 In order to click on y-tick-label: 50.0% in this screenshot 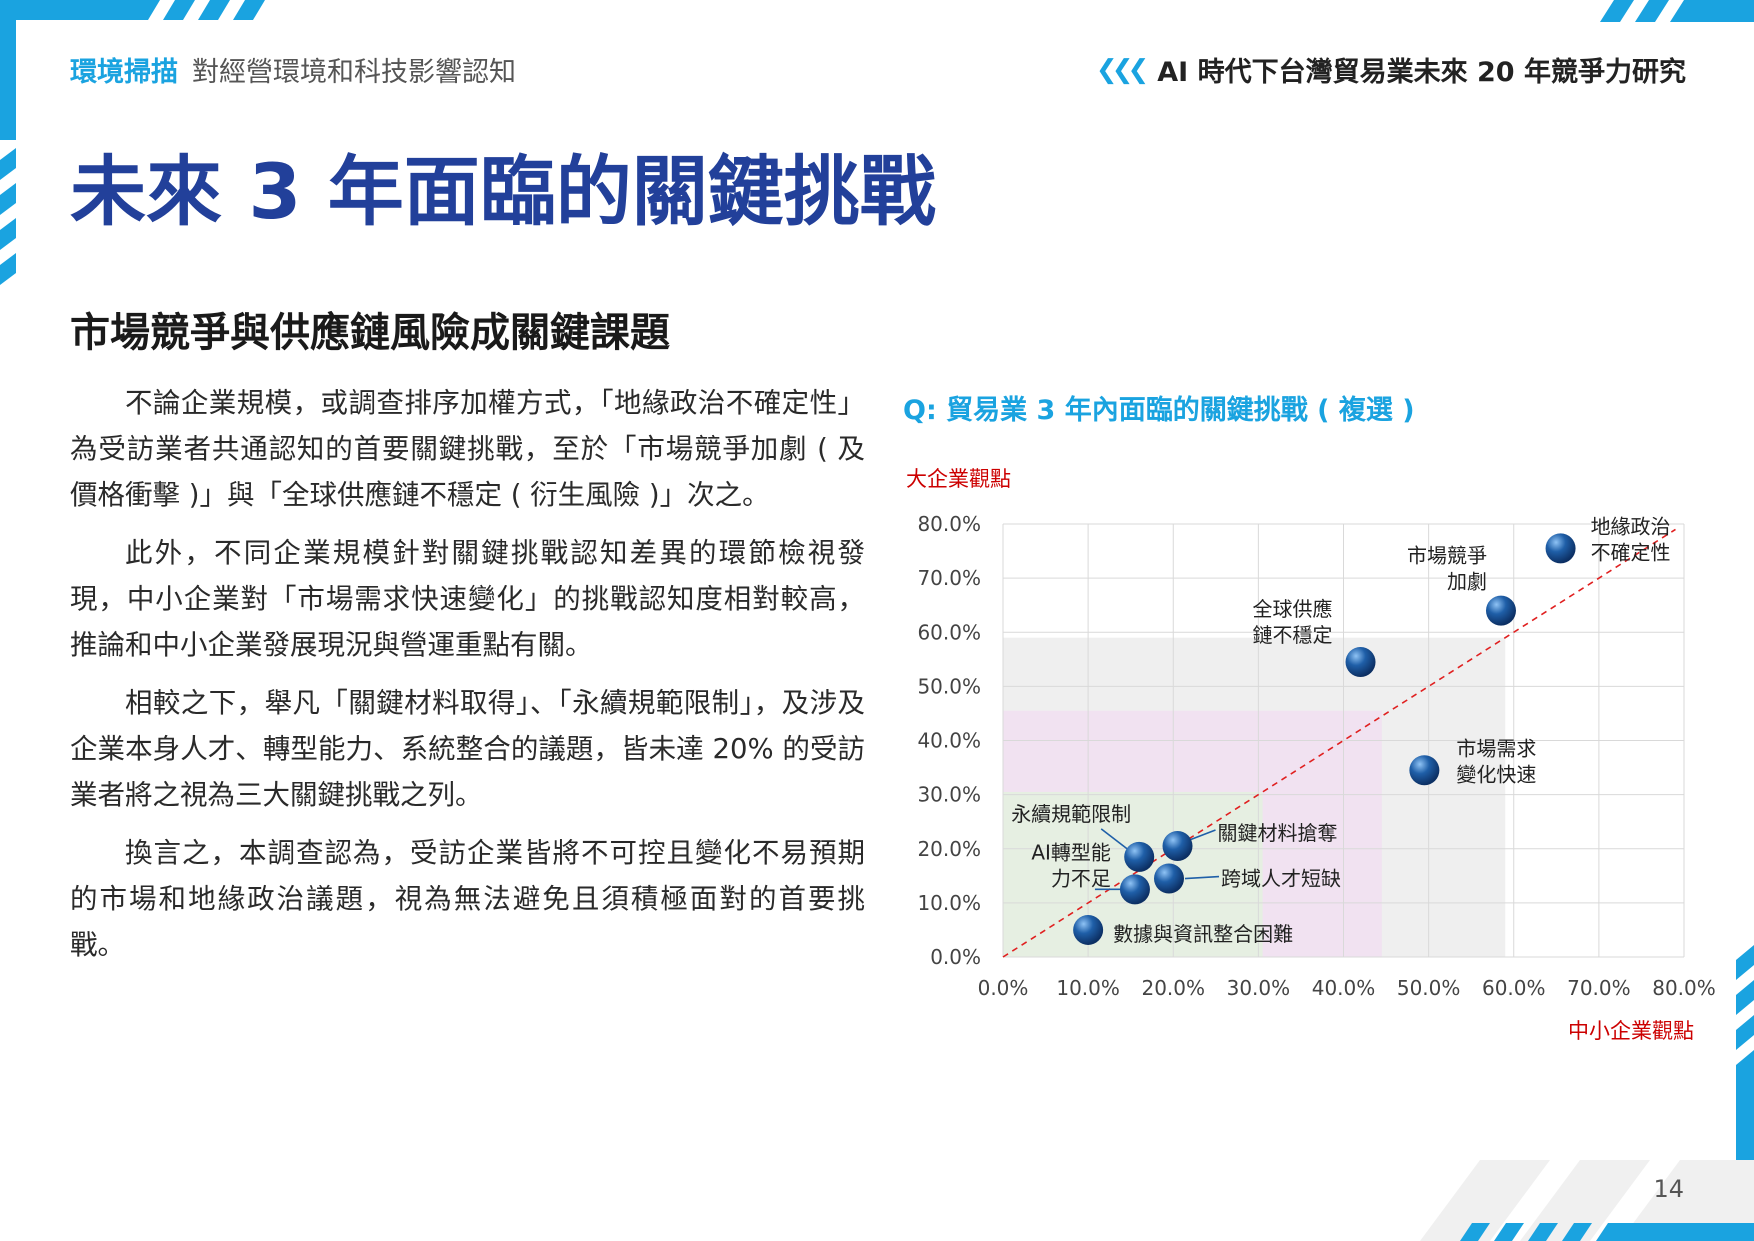, I will do `click(949, 686)`.